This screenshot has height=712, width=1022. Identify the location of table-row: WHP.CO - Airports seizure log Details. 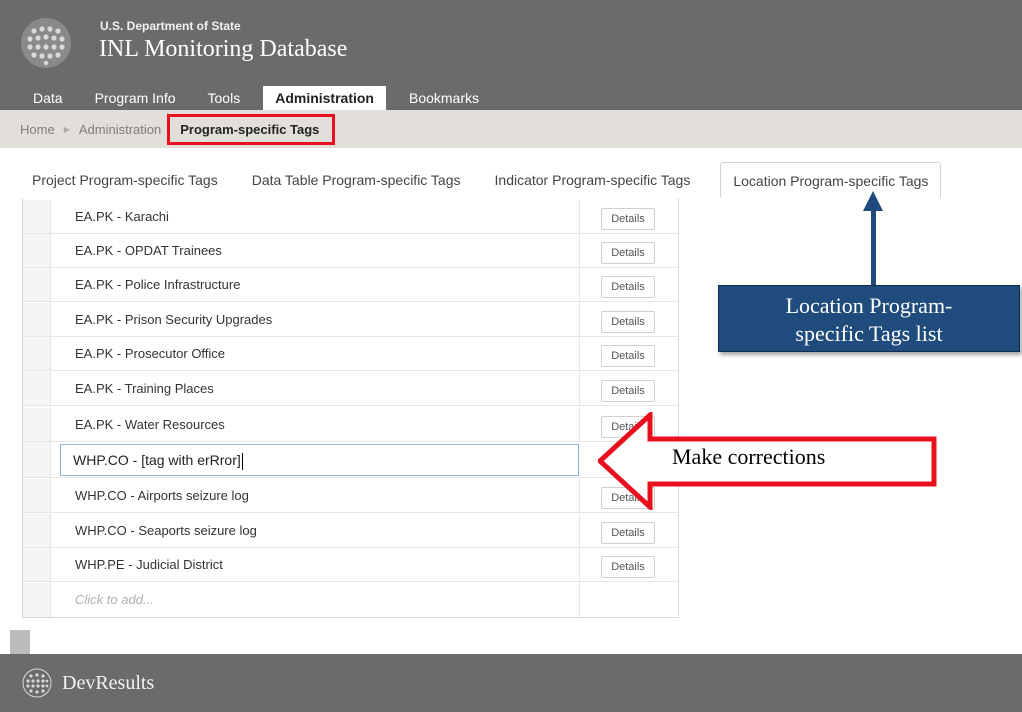
(350, 496).